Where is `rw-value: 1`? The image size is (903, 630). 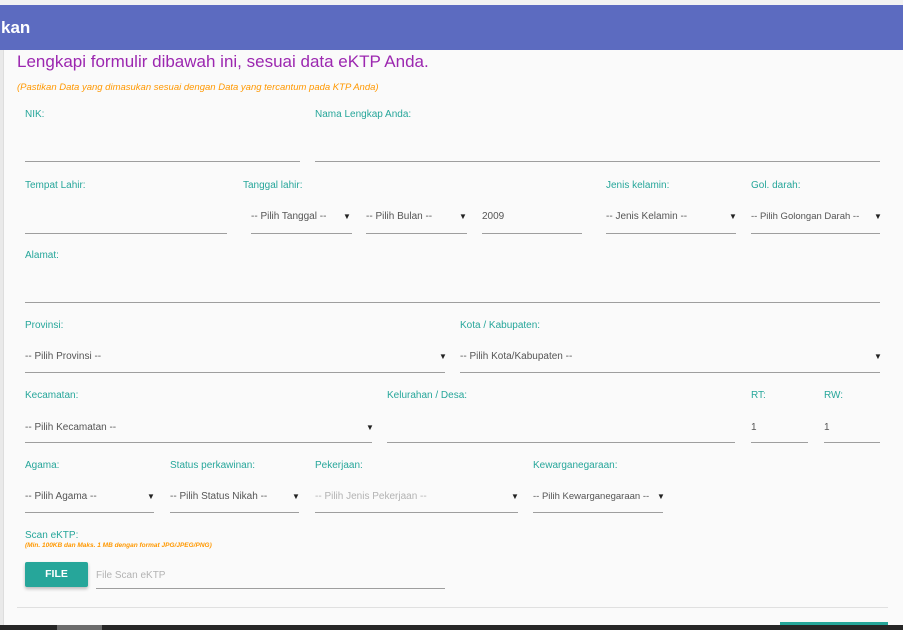
rw-value: 1 is located at coordinates (827, 427).